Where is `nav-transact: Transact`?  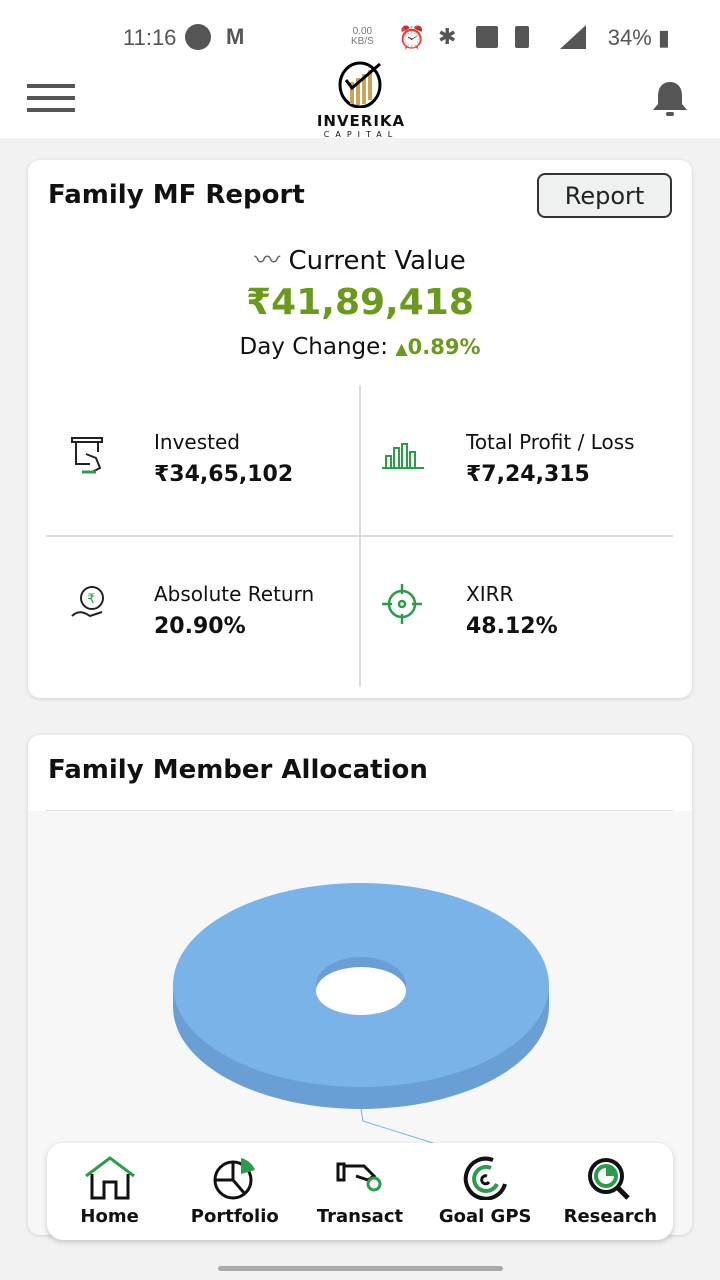 nav-transact: Transact is located at coordinates (360, 1191).